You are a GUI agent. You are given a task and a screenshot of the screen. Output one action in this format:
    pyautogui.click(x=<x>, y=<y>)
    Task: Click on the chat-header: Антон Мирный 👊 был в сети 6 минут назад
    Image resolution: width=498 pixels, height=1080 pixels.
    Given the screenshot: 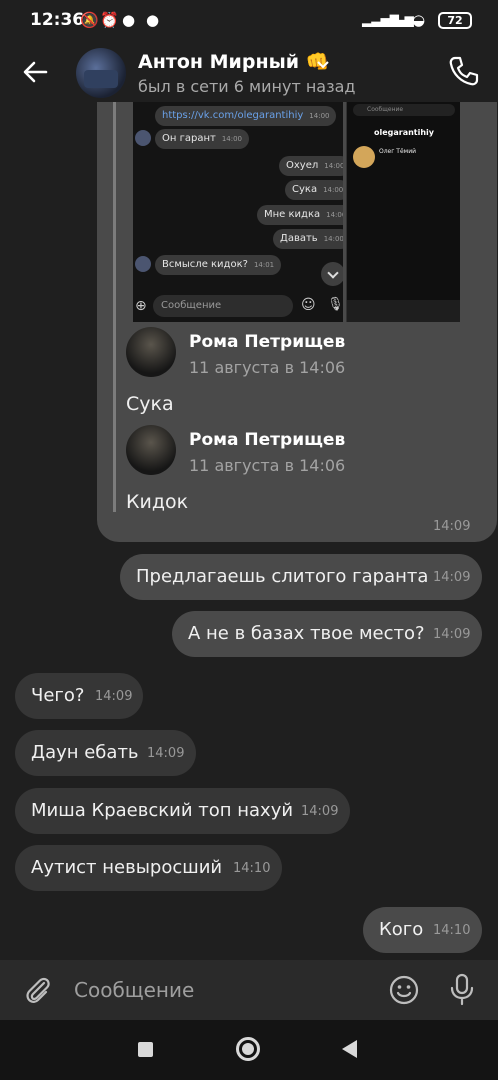 What is the action you would take?
    pyautogui.click(x=249, y=74)
    